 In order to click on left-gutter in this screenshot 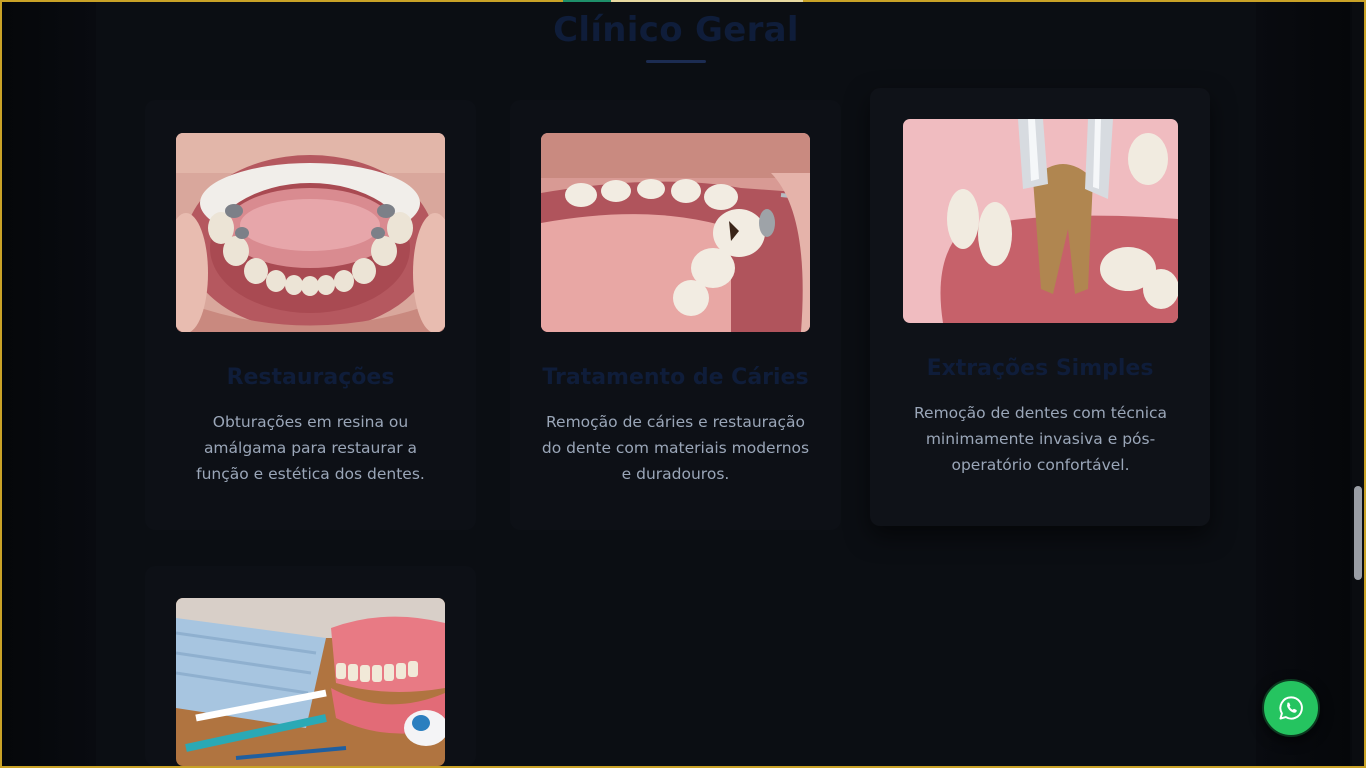, I will do `click(49, 384)`.